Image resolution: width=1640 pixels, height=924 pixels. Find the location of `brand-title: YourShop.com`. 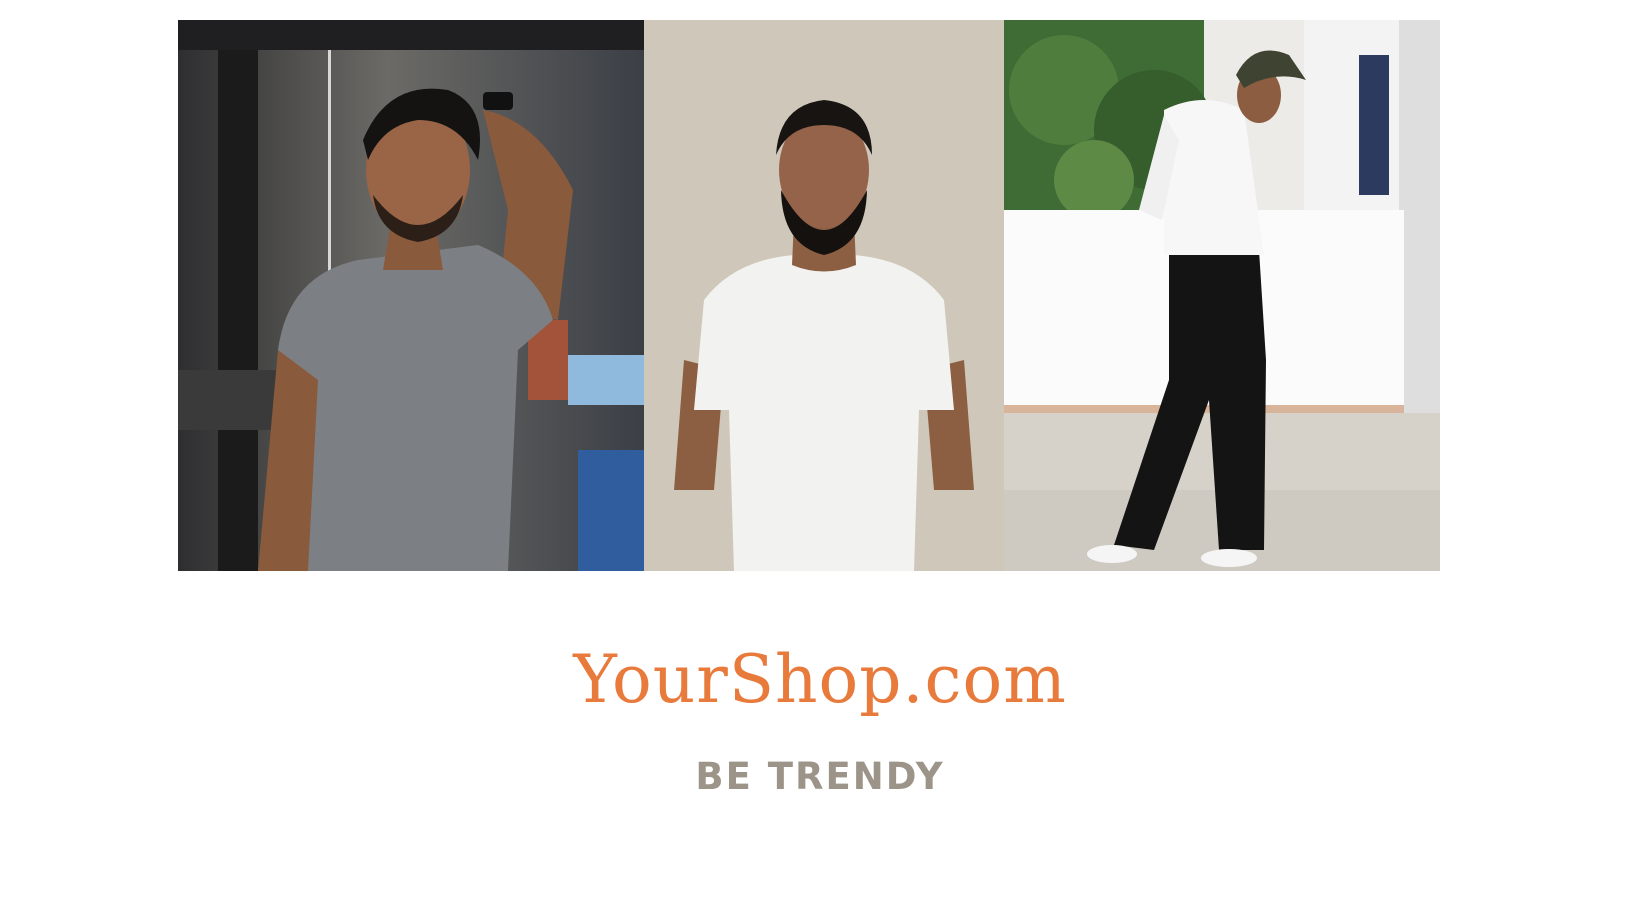

brand-title: YourShop.com is located at coordinates (820, 679).